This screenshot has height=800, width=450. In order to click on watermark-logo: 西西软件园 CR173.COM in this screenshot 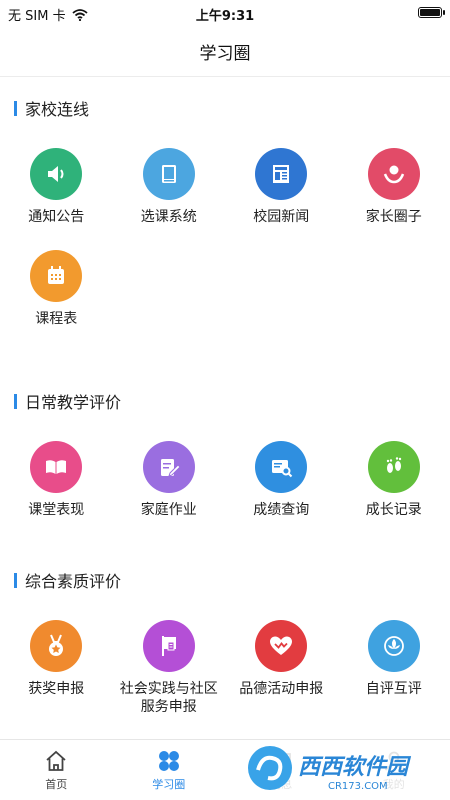, I will do `click(345, 768)`.